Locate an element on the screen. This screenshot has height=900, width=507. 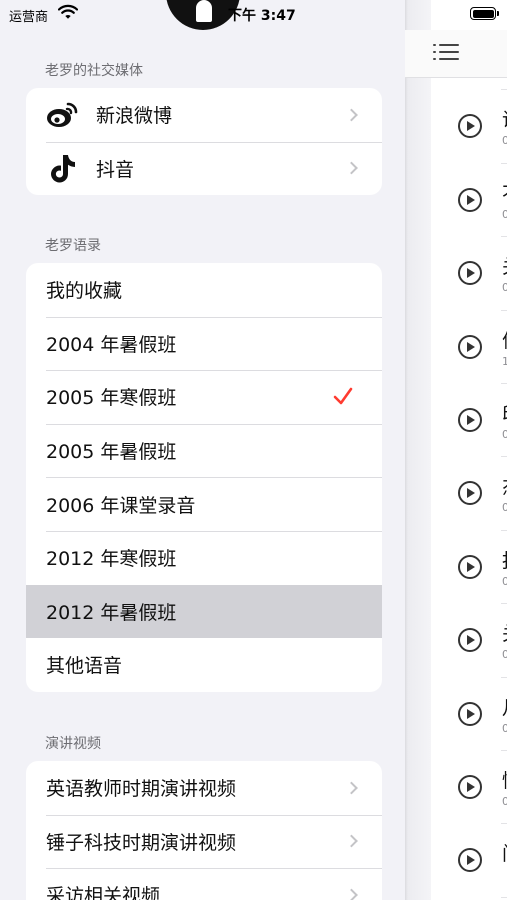
section-header-quotes: 老罗语录 is located at coordinates (73, 246).